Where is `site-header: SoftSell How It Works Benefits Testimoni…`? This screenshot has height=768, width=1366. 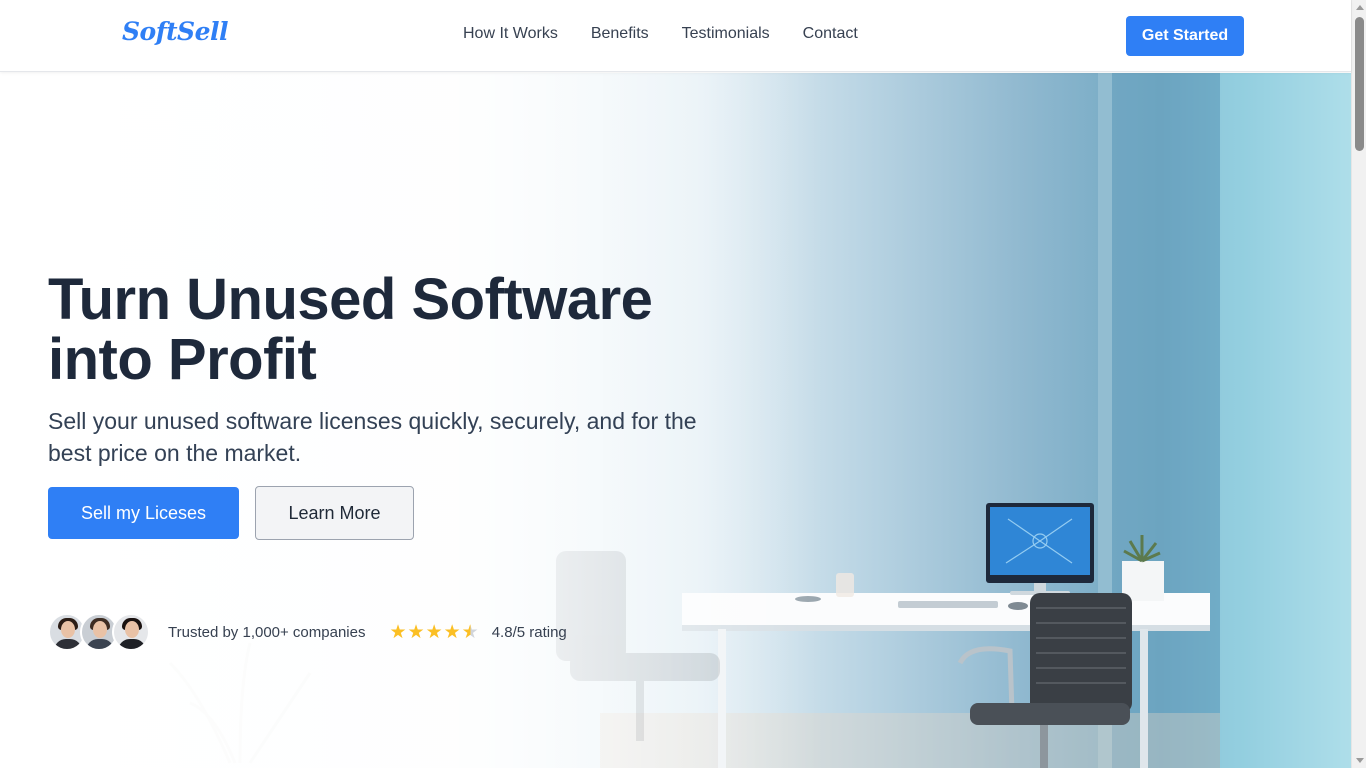
site-header: SoftSell How It Works Benefits Testimoni… is located at coordinates (675, 36).